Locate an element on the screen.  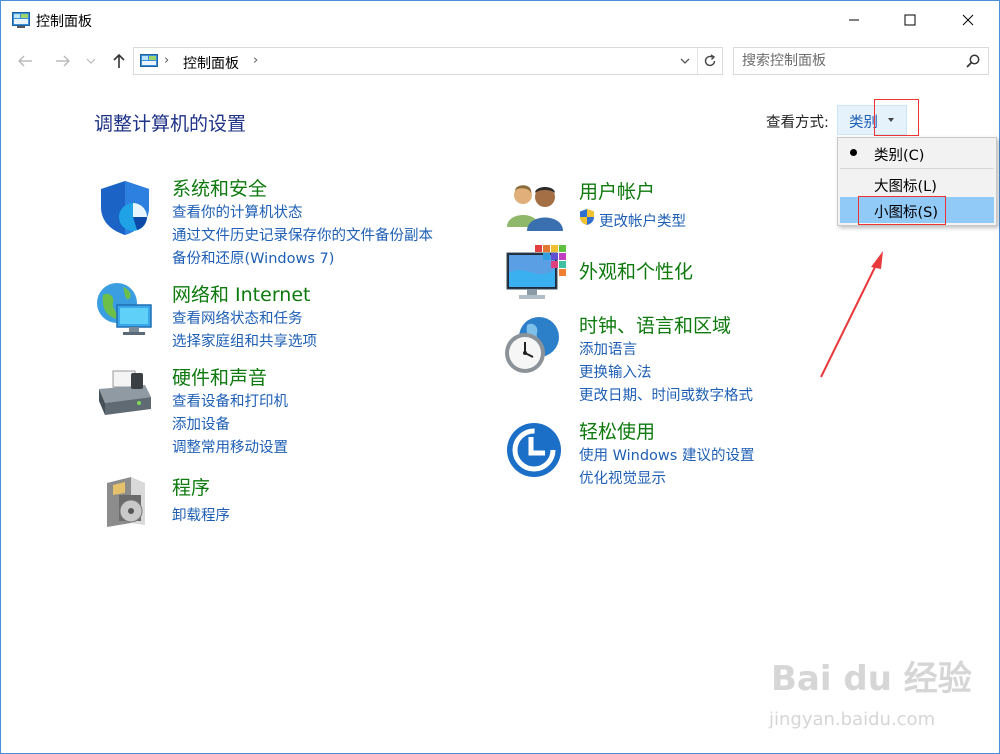
recent-locations-button is located at coordinates (91, 61).